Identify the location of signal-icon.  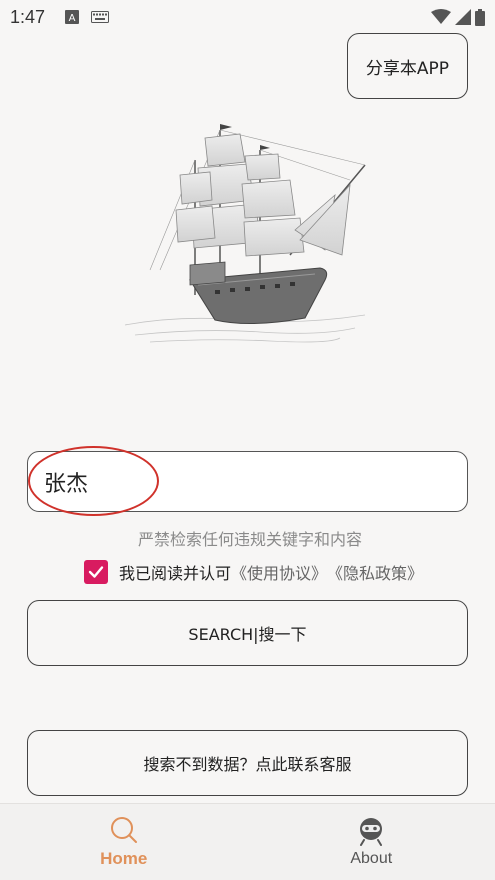
(463, 17).